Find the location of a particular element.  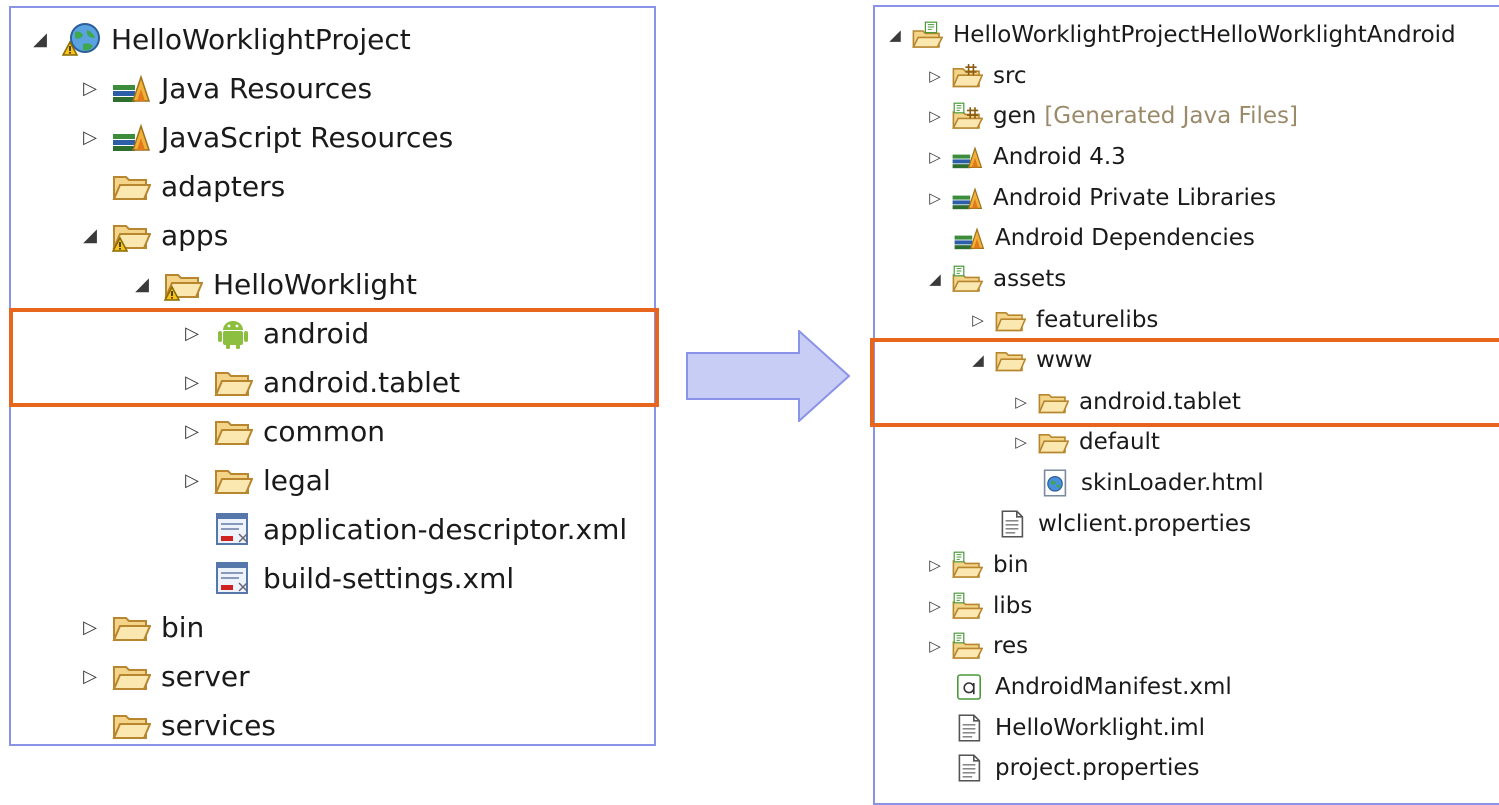

tree-item-label: build-settings.xml is located at coordinates (389, 578).